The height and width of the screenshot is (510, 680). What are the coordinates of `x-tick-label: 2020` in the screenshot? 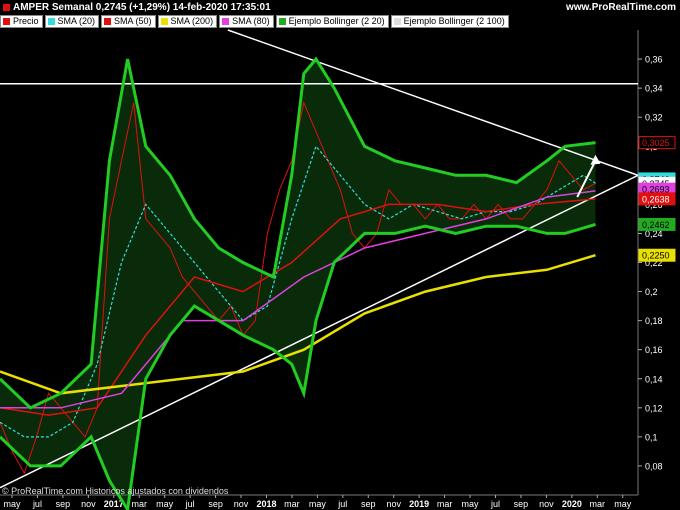 It's located at (572, 504).